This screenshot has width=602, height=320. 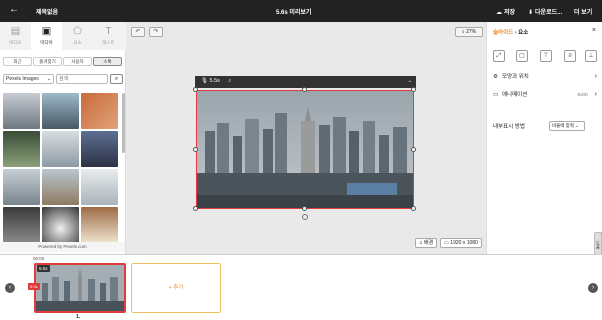 I want to click on breadcrumb: 슬라이드 › 요소, so click(x=510, y=32).